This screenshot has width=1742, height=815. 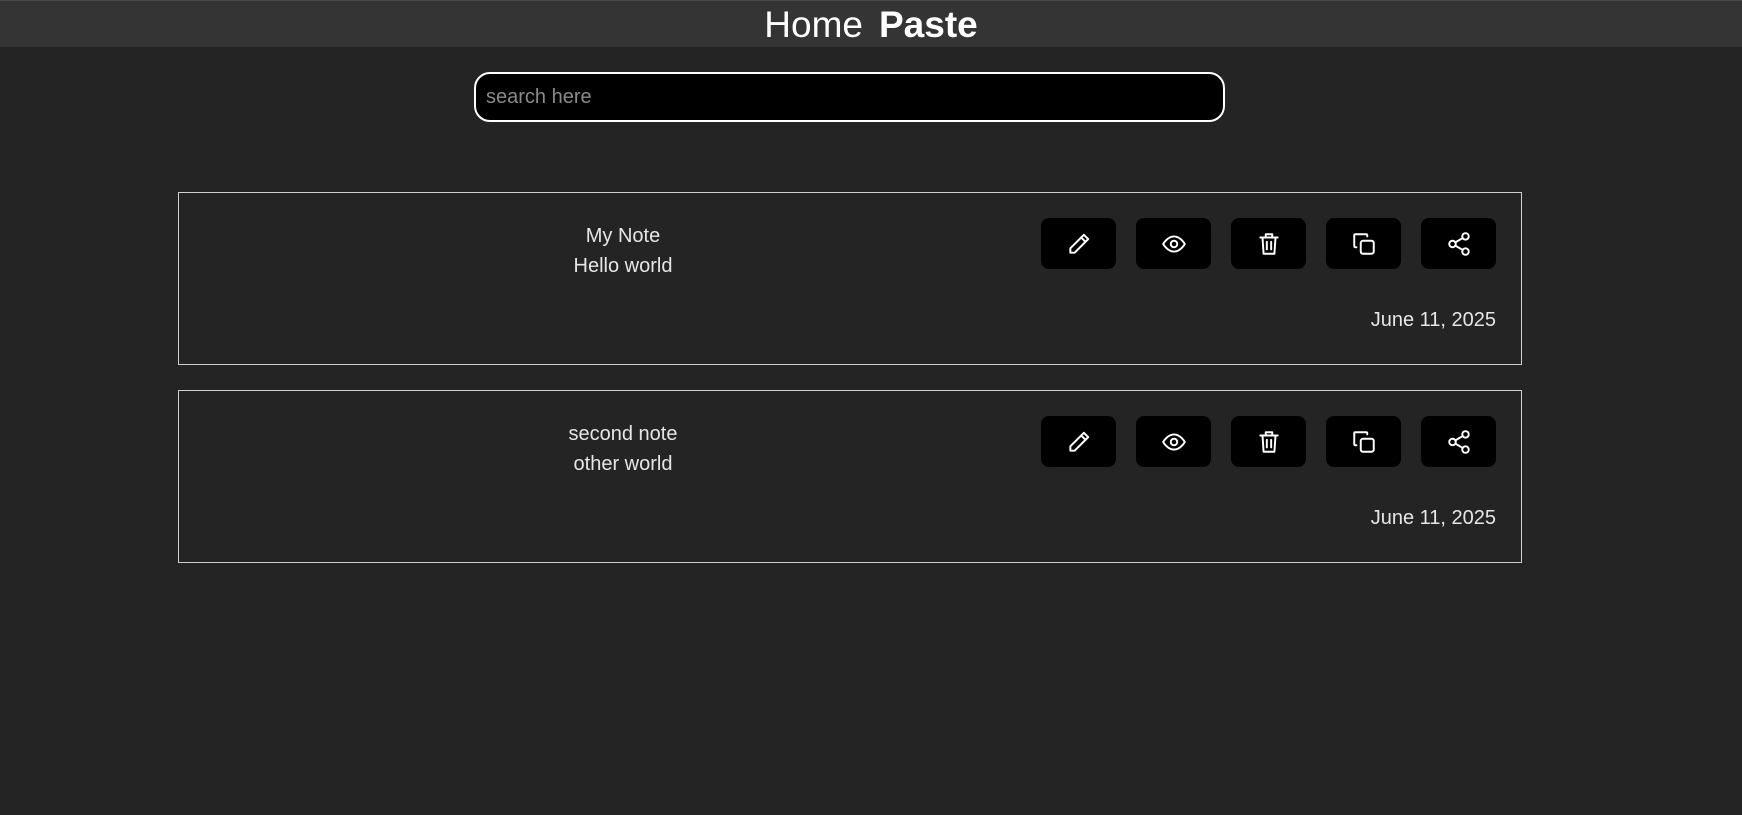 I want to click on nav-home-link: Home, so click(x=813, y=24).